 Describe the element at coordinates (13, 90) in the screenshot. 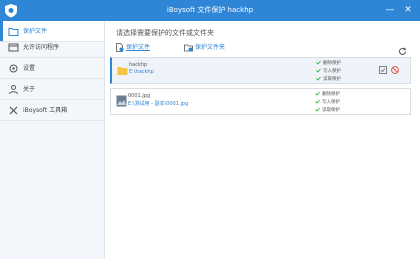

I see `person-icon` at that location.